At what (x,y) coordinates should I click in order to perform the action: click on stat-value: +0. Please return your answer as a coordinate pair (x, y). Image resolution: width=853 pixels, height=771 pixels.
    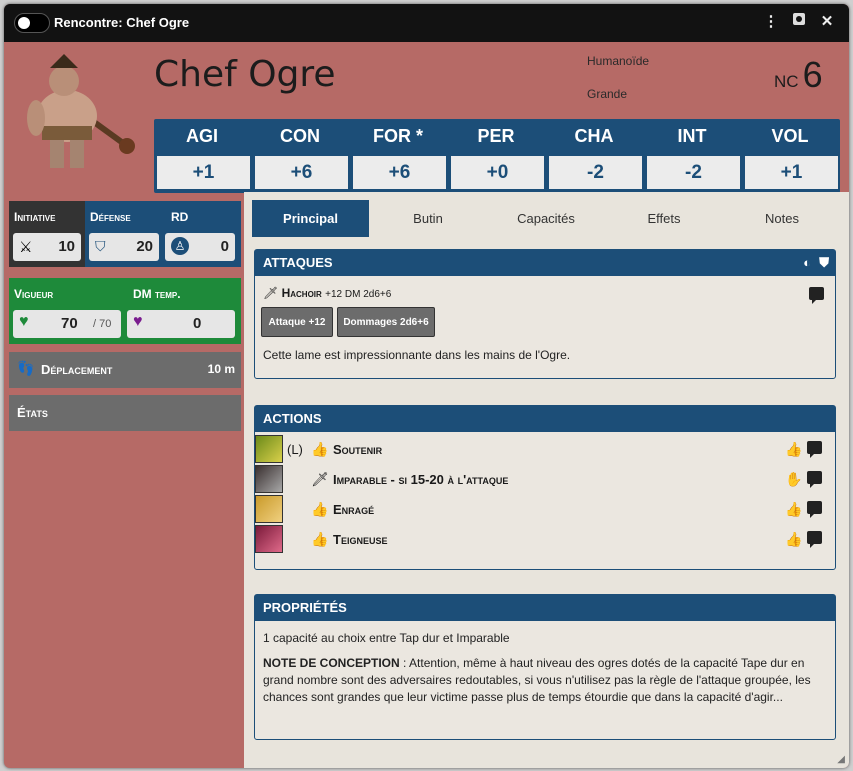
    Looking at the image, I should click on (497, 172).